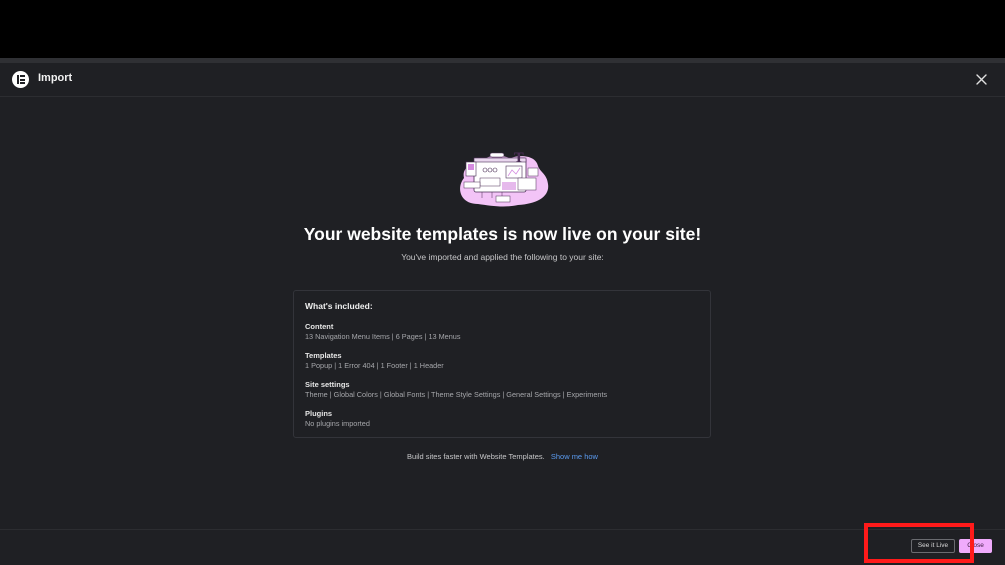 The image size is (1005, 565). I want to click on section-title: Content, so click(319, 326).